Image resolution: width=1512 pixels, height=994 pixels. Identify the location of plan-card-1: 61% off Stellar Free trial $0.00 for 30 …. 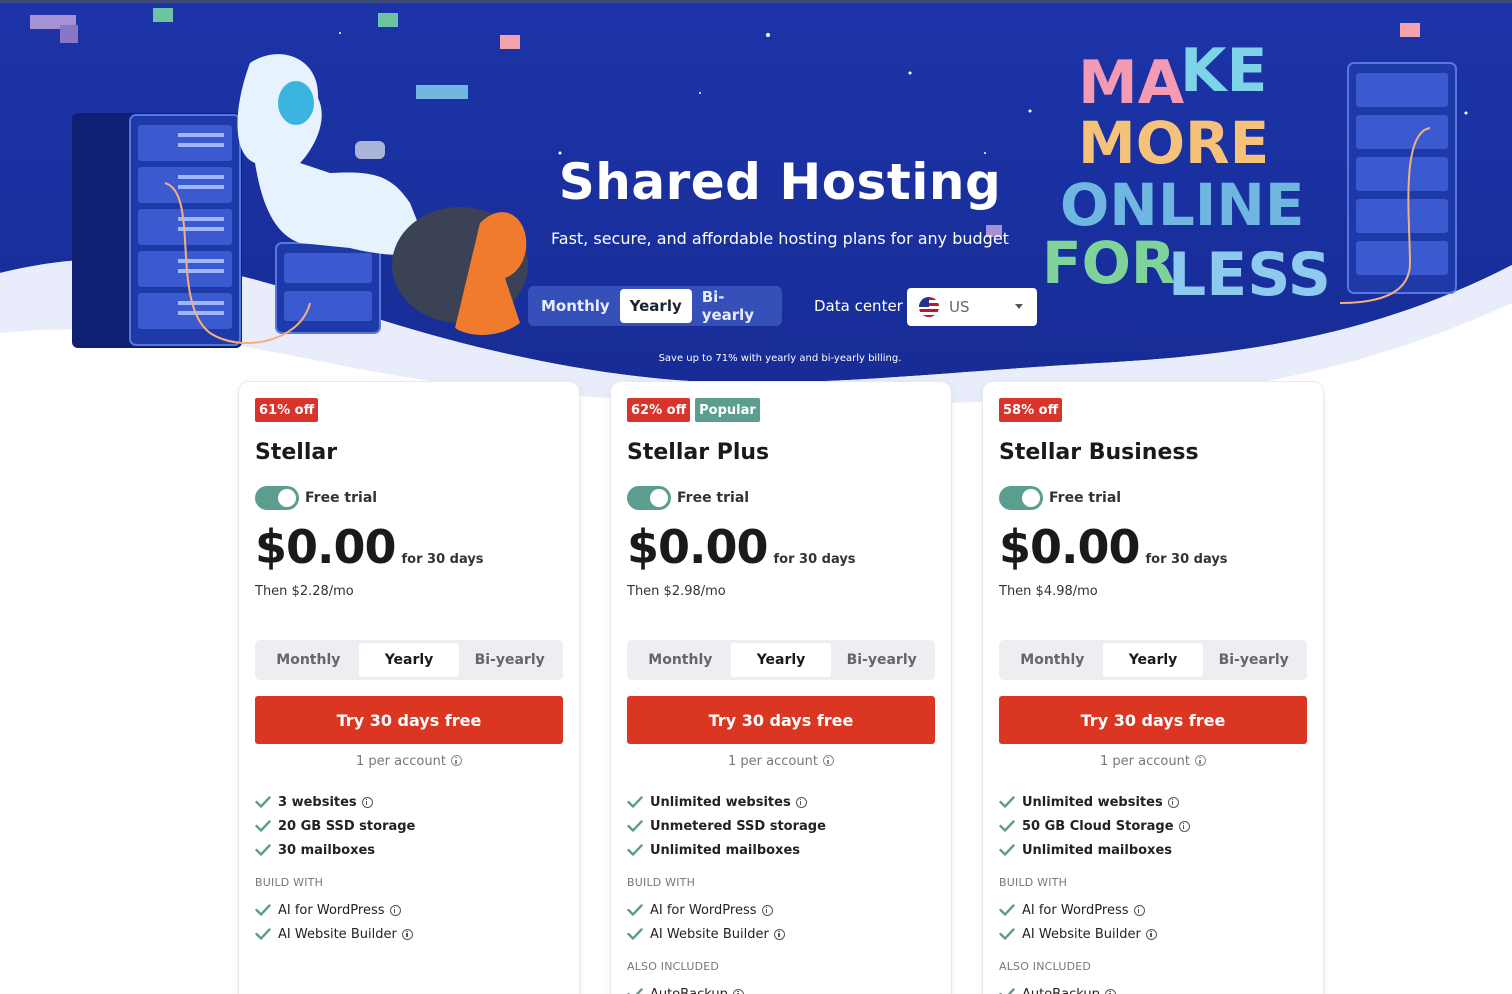
(409, 688).